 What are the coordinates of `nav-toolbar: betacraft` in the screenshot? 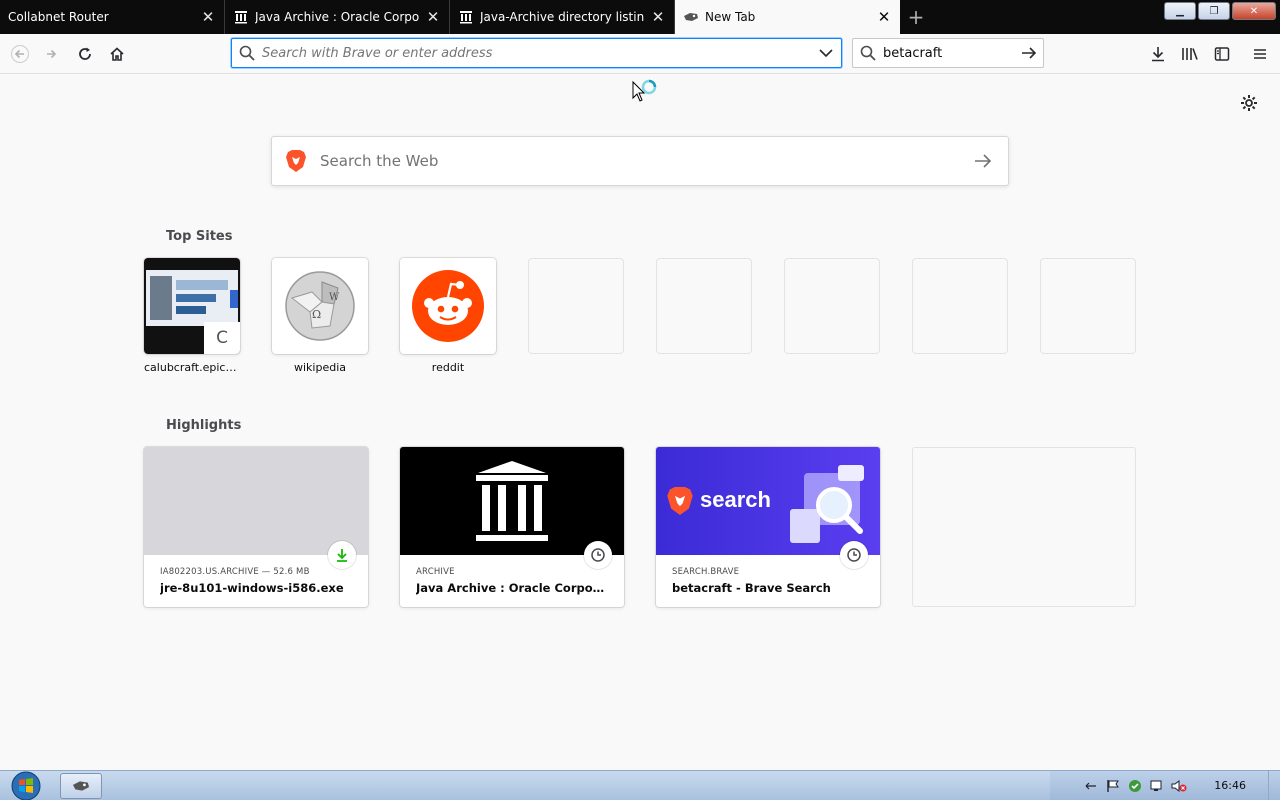 It's located at (640, 54).